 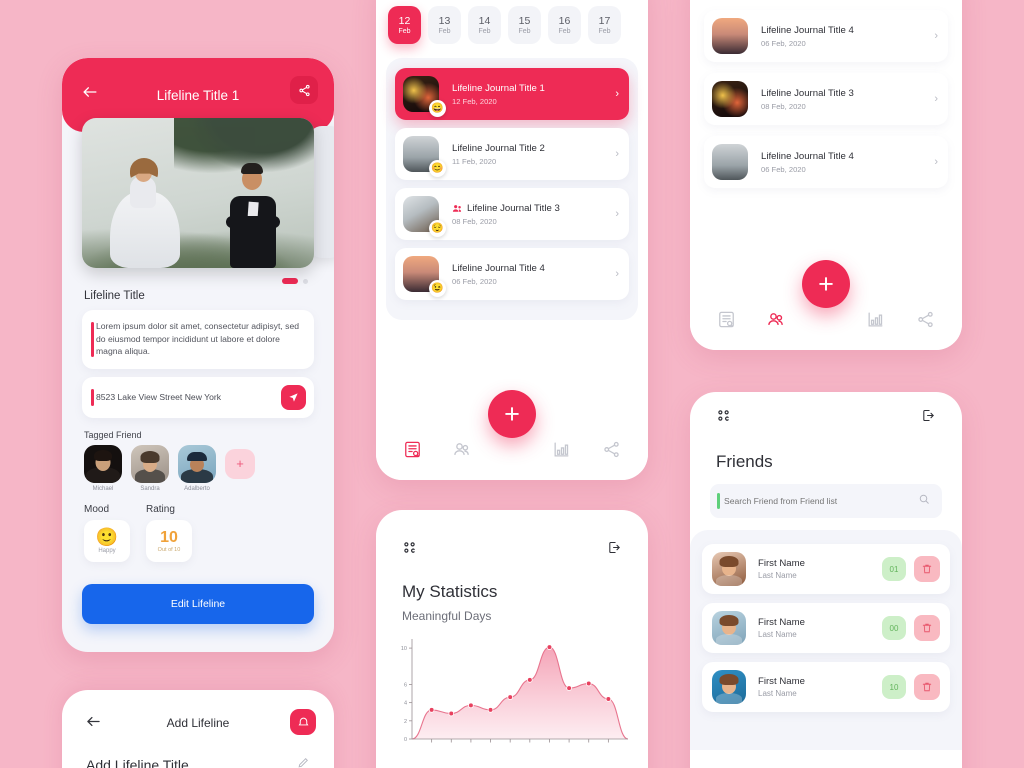 What do you see at coordinates (405, 722) in the screenshot?
I see `chart-y-tick-label: 2` at bounding box center [405, 722].